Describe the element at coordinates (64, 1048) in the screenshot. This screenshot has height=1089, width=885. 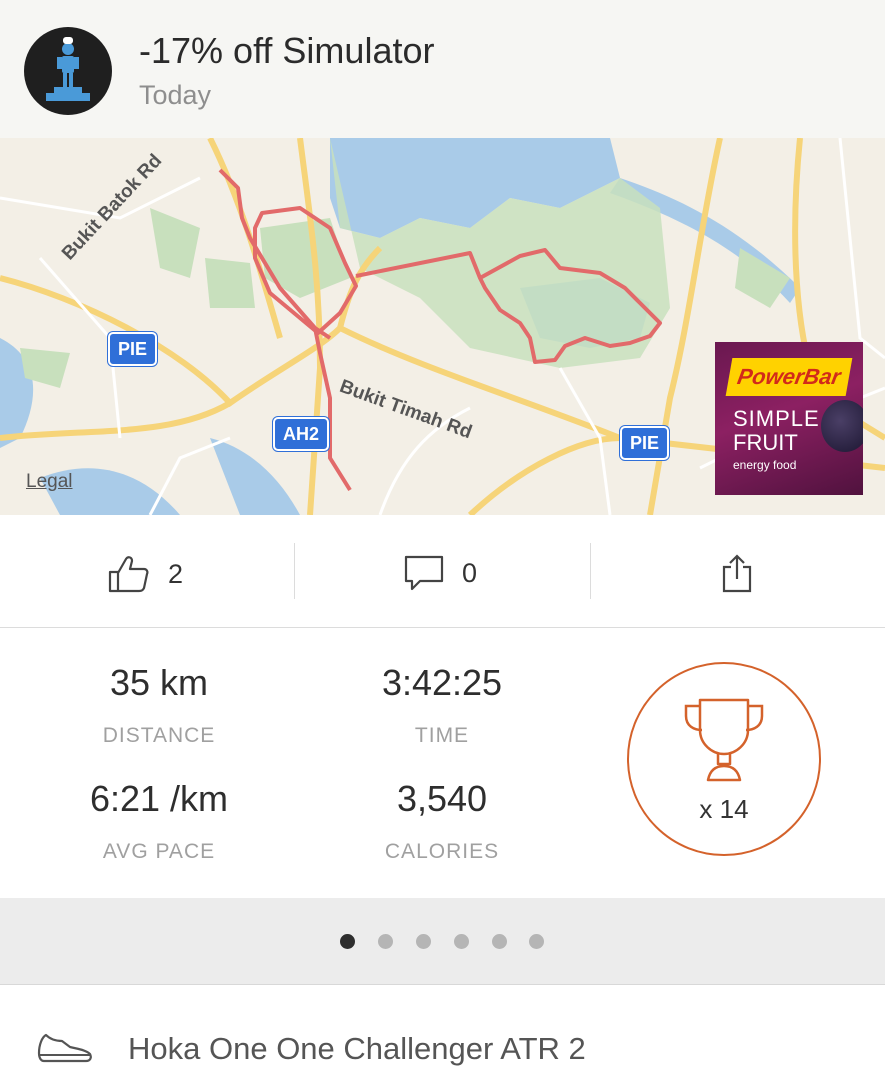
I see `shoe-icon` at that location.